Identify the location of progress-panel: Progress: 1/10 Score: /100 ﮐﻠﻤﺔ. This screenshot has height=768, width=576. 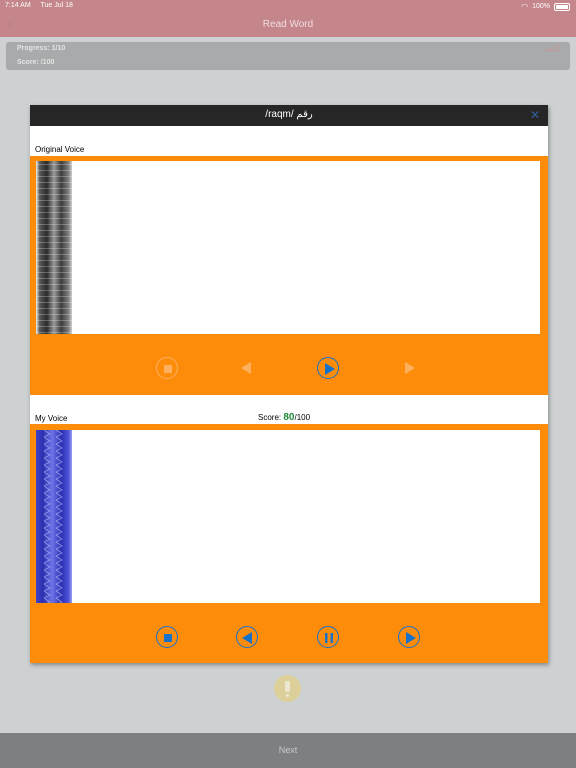
(288, 56).